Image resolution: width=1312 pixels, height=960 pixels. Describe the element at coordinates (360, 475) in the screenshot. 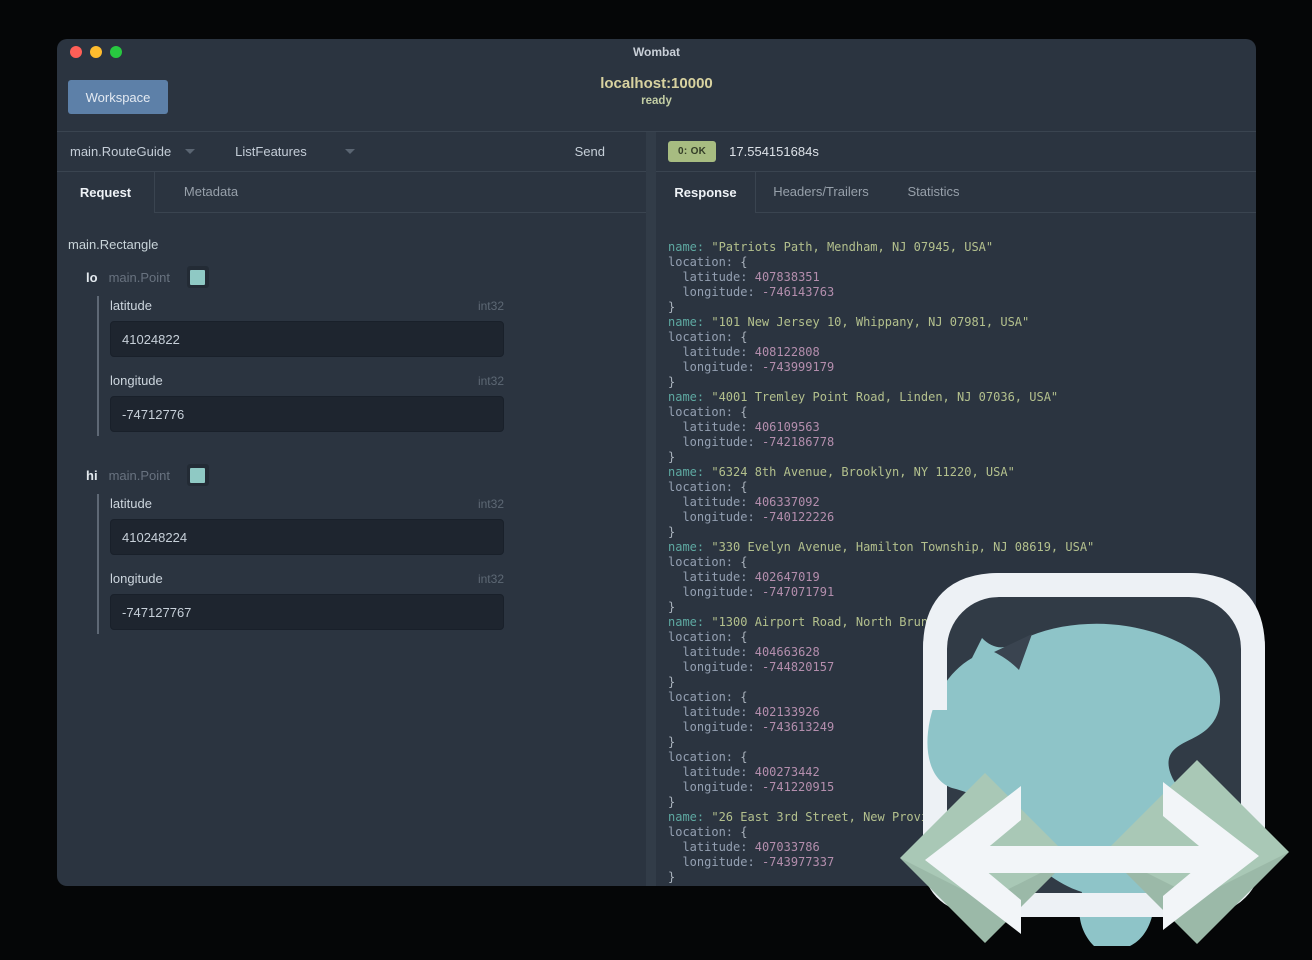

I see `group-header: hi main.Point` at that location.